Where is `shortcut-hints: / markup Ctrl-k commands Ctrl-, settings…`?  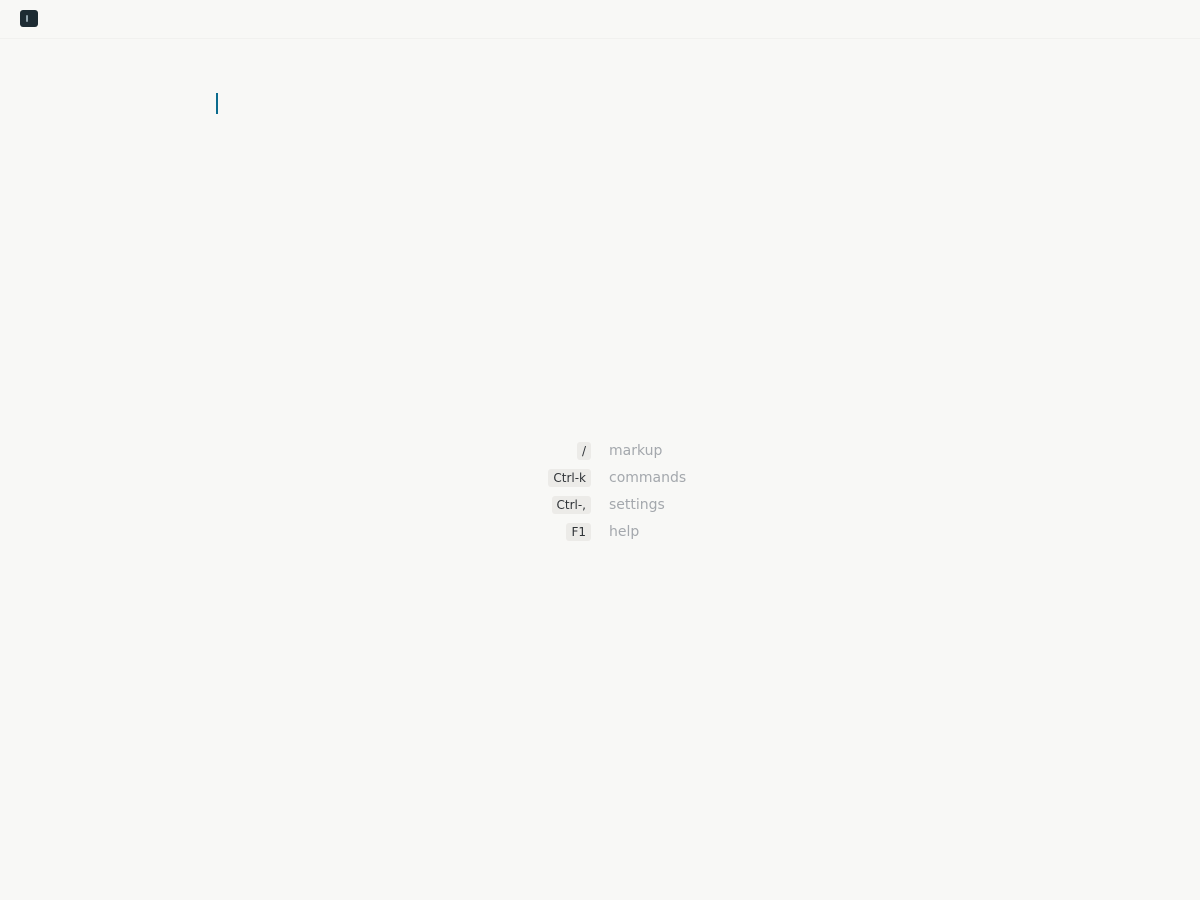 shortcut-hints: / markup Ctrl-k commands Ctrl-, settings… is located at coordinates (630, 491).